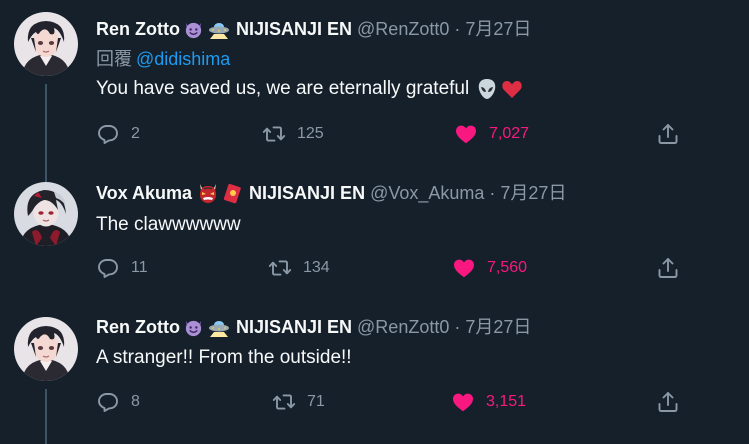 The image size is (749, 444). What do you see at coordinates (316, 267) in the screenshot?
I see `retweet-count: 134` at bounding box center [316, 267].